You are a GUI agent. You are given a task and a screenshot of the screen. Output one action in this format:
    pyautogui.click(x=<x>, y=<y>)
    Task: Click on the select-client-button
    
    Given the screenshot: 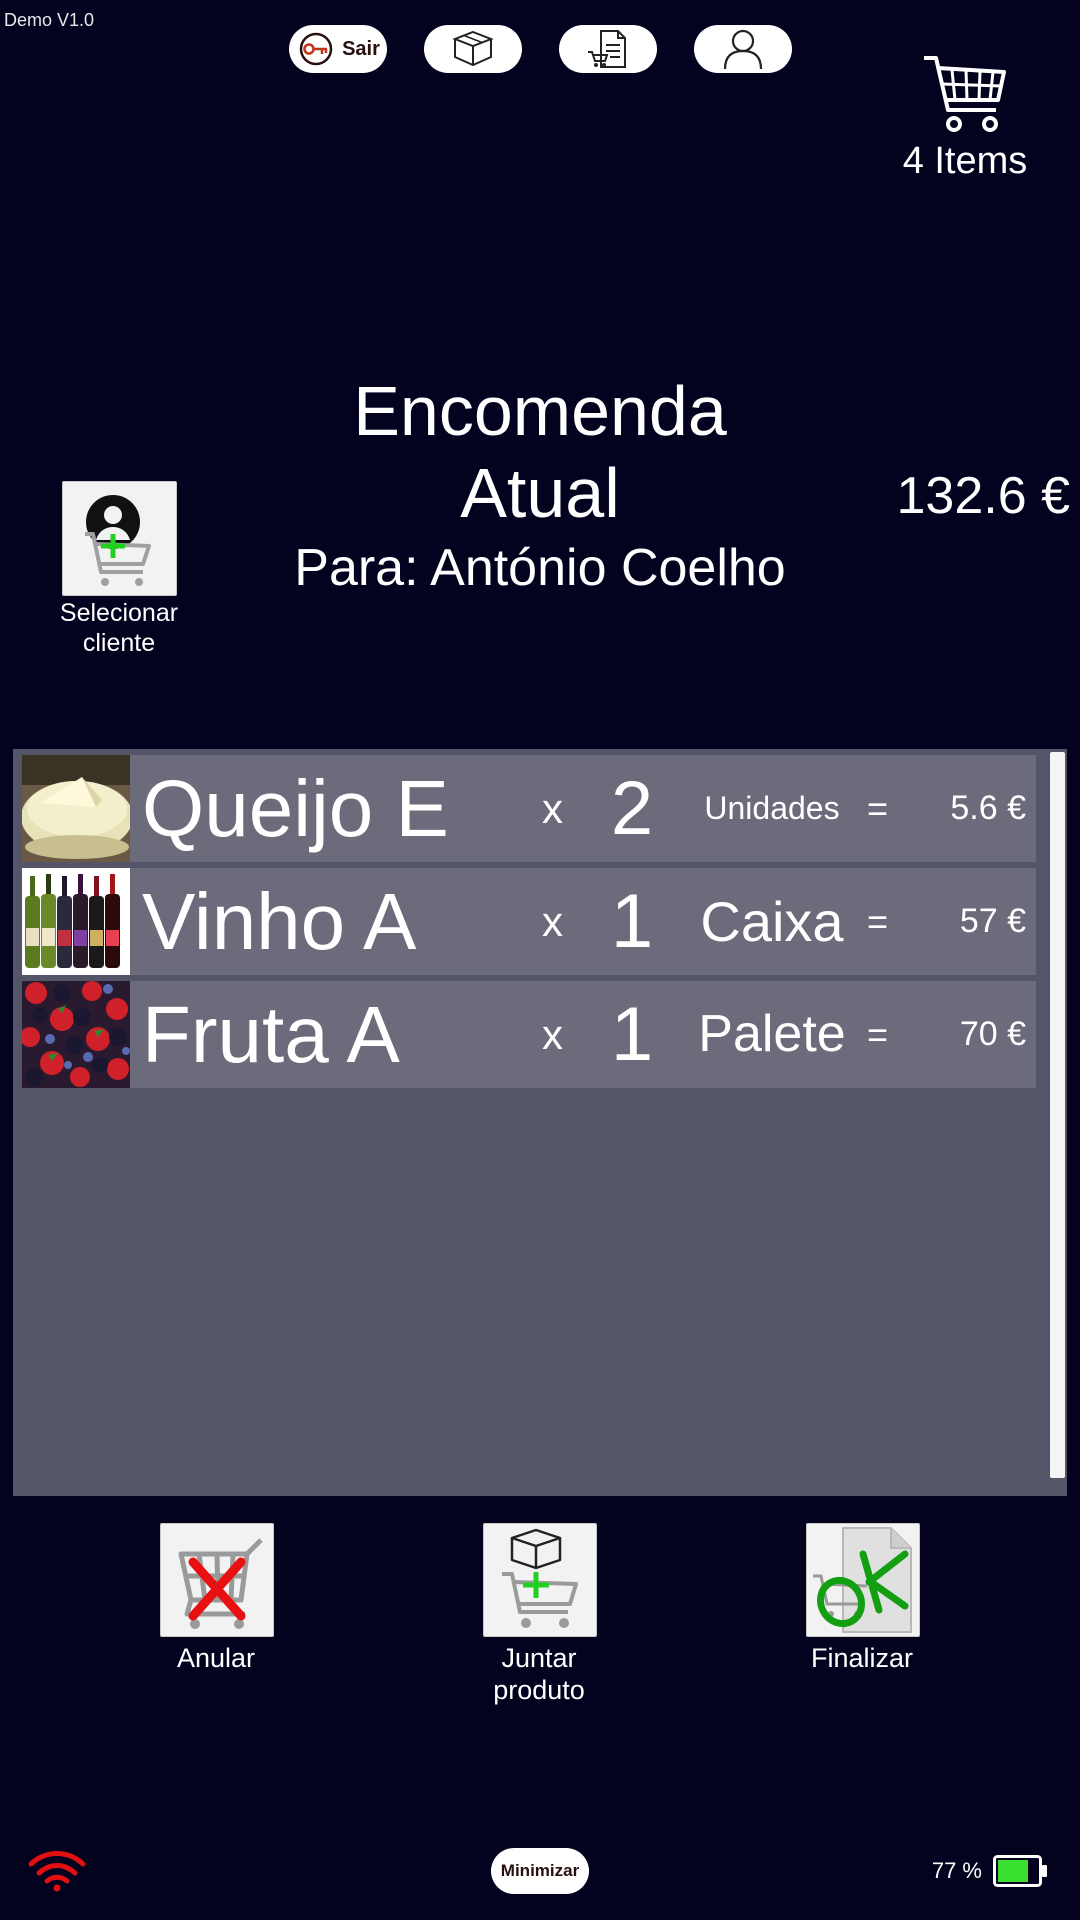 What is the action you would take?
    pyautogui.click(x=119, y=538)
    